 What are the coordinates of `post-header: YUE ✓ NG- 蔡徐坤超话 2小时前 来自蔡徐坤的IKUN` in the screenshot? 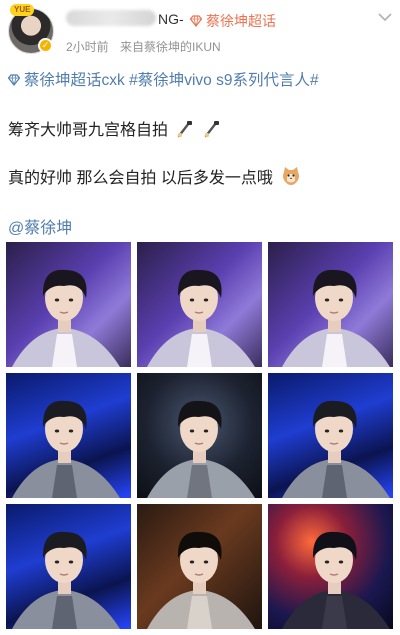 It's located at (200, 31).